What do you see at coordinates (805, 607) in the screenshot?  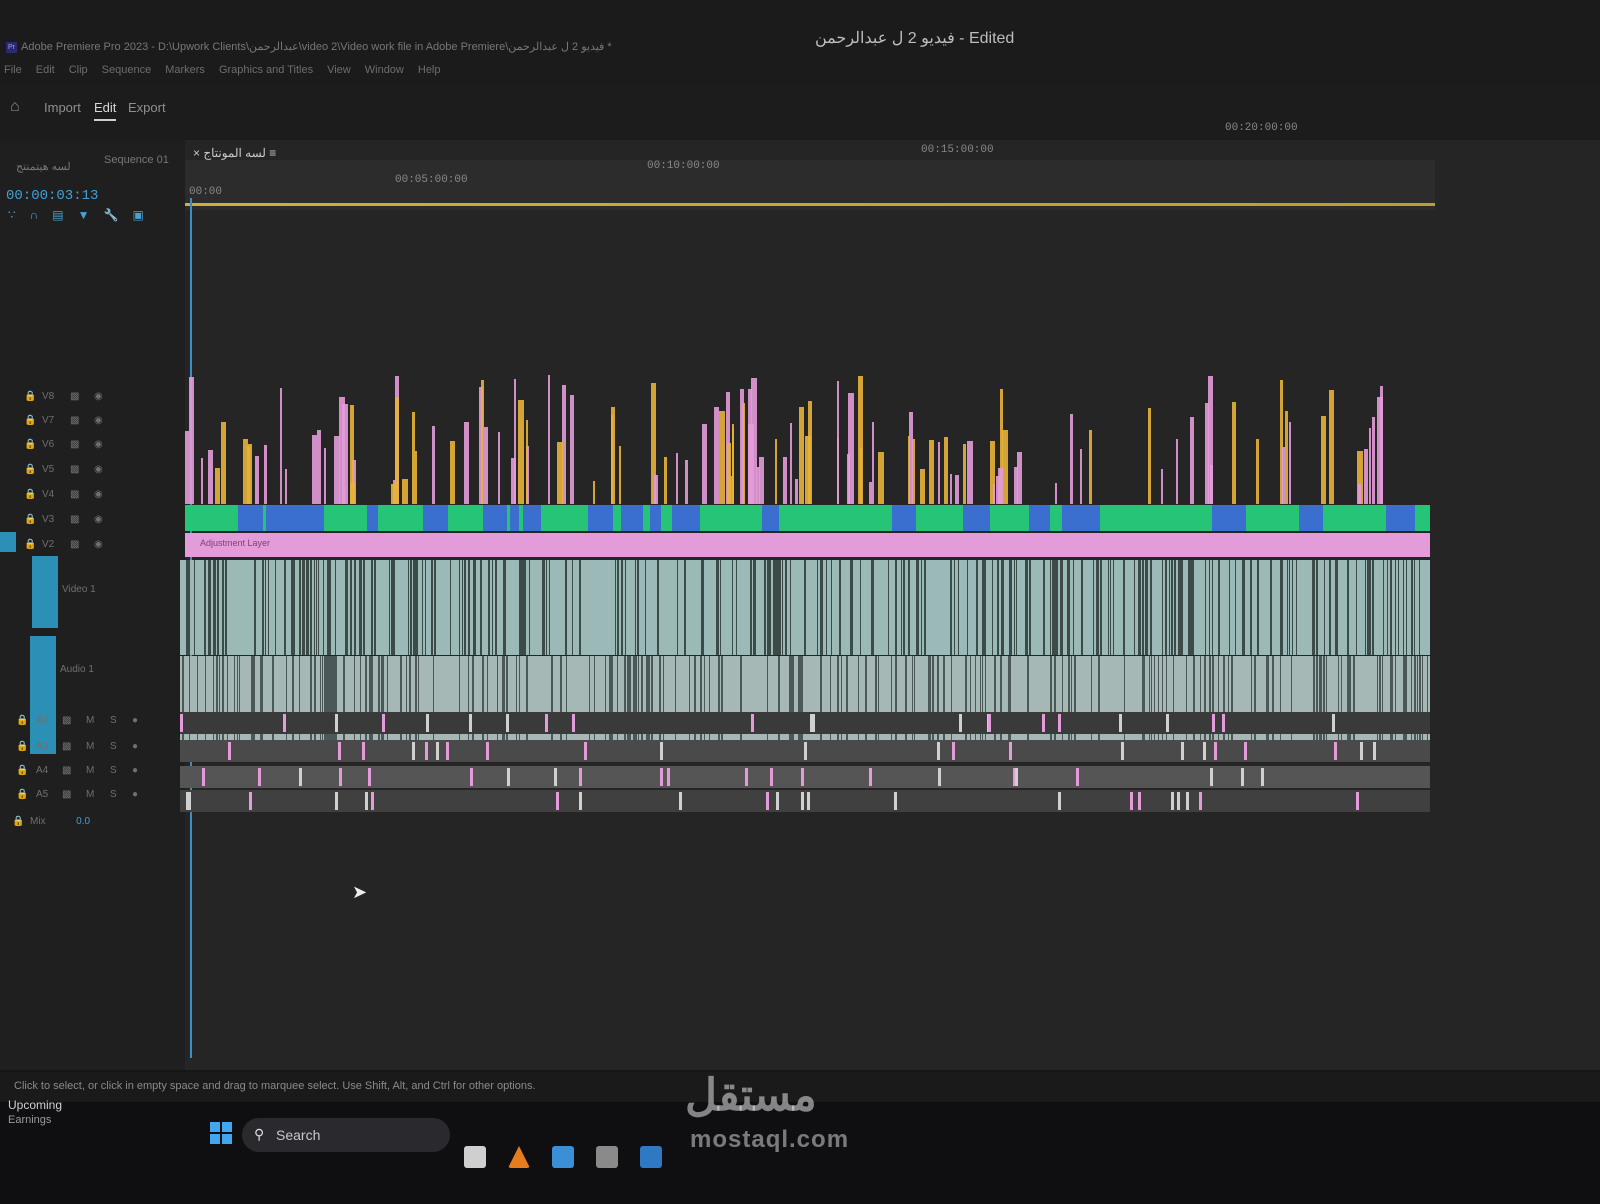 I see `video1-clips` at bounding box center [805, 607].